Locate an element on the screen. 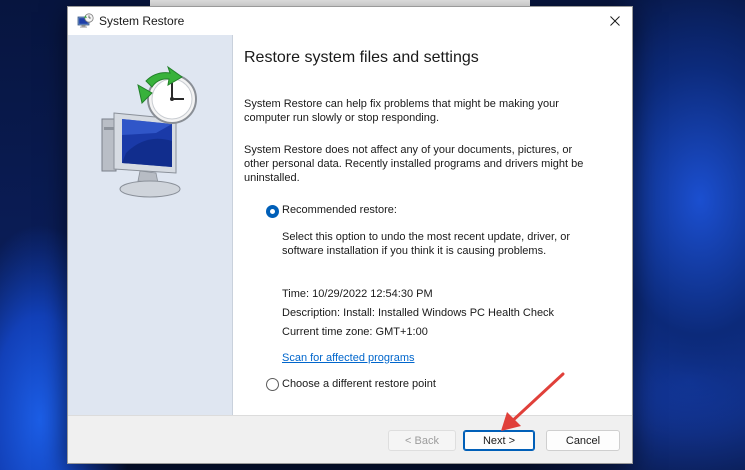  different-restore-point-label: Choose a different restore point is located at coordinates (359, 384).